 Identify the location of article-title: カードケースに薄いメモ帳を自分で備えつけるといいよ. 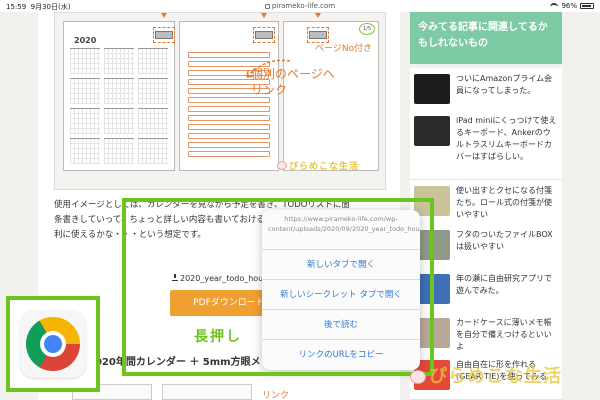
(504, 334).